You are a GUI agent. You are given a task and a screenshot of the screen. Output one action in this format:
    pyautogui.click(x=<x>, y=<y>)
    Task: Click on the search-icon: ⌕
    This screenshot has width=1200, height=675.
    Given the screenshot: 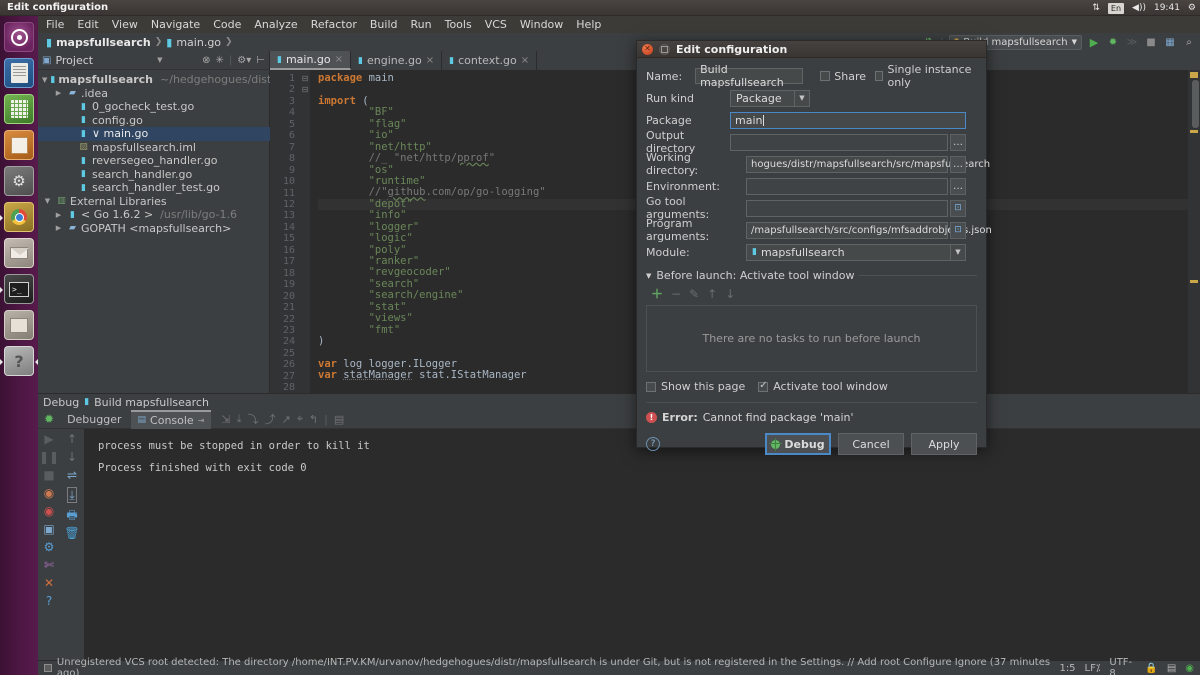 What is the action you would take?
    pyautogui.click(x=1189, y=42)
    